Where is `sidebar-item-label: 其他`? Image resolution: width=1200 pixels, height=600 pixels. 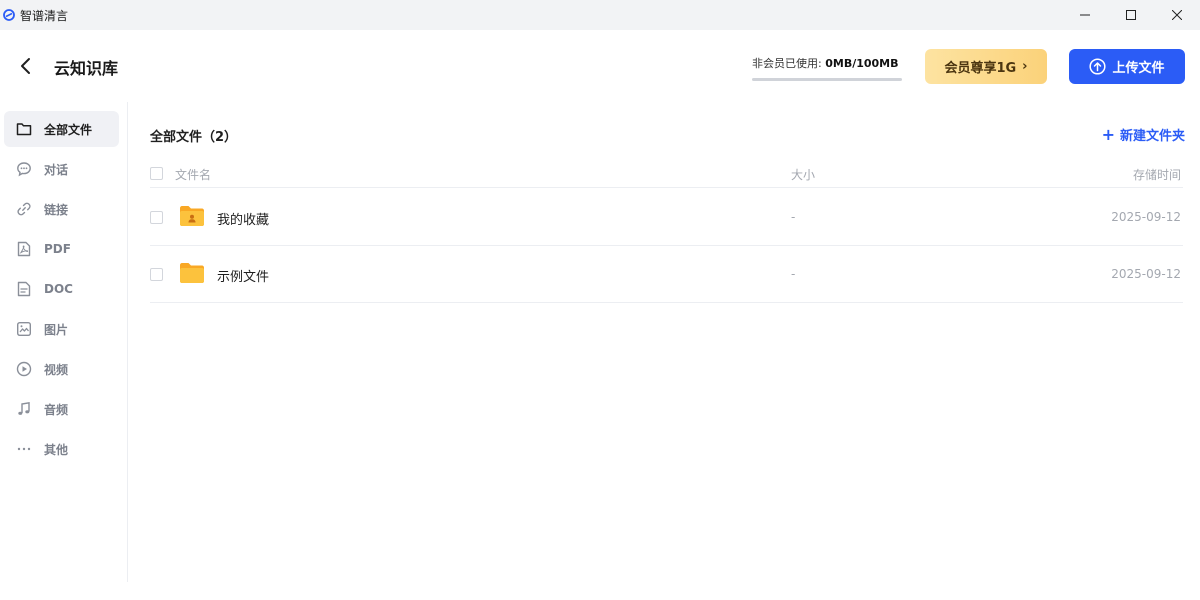
sidebar-item-label: 其他 is located at coordinates (56, 449).